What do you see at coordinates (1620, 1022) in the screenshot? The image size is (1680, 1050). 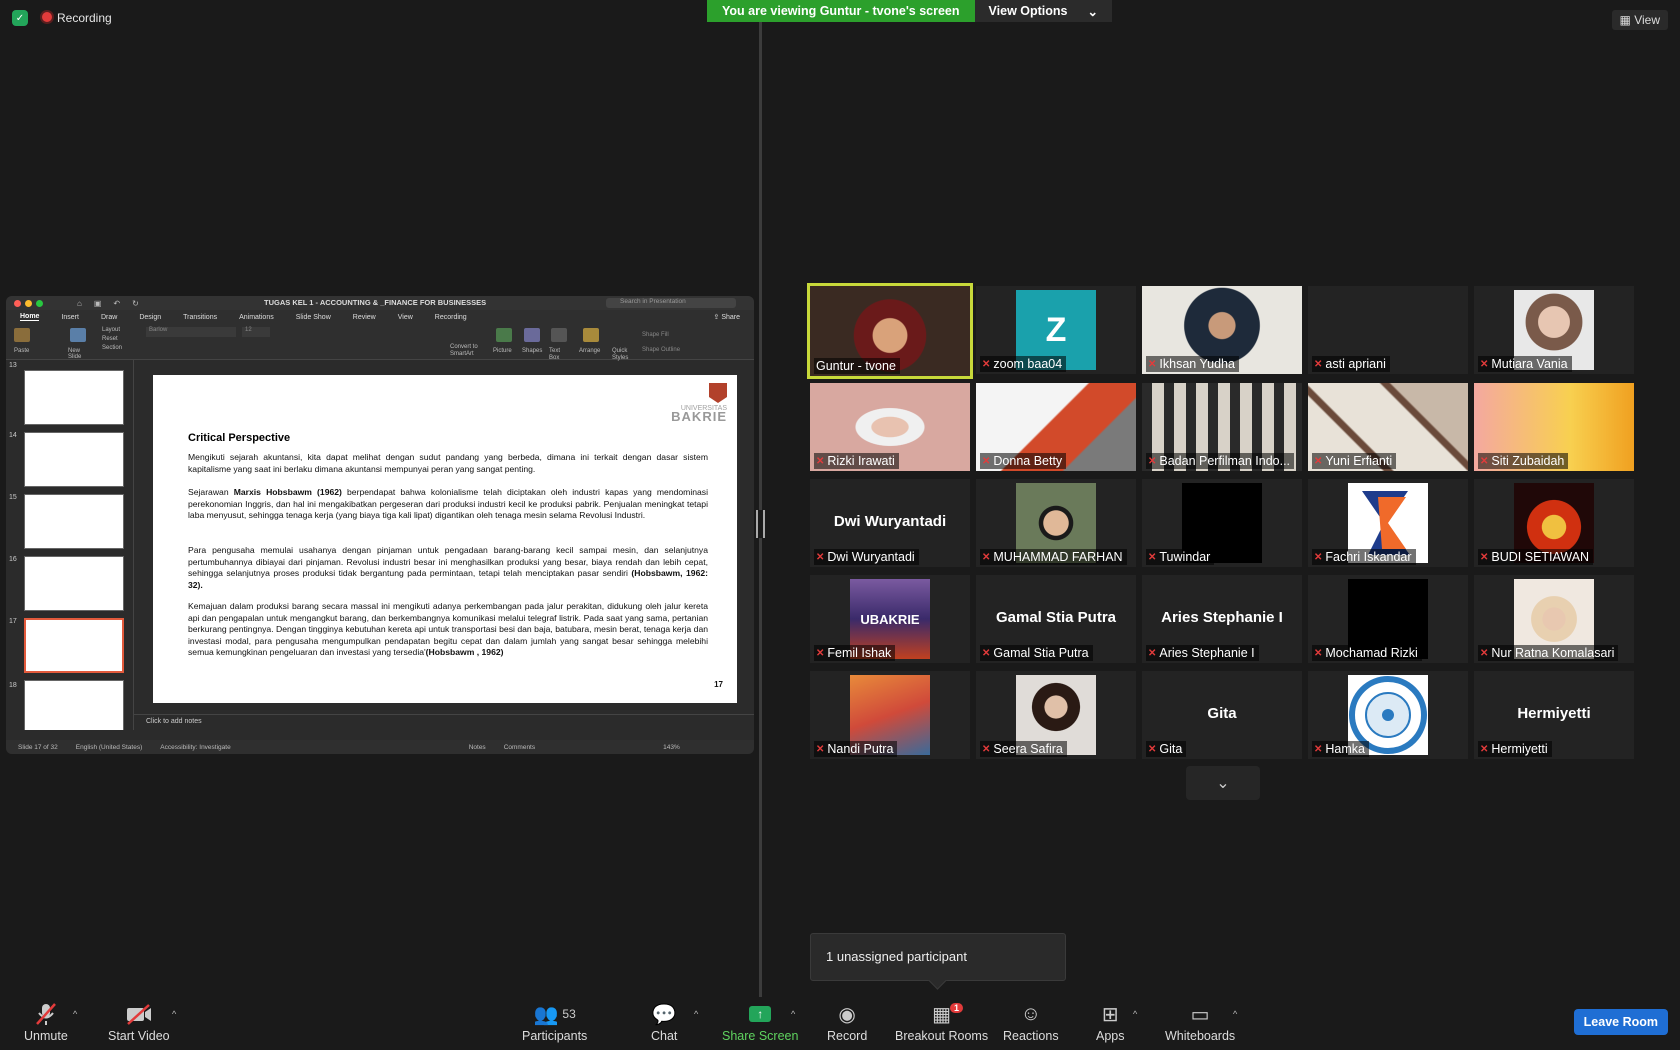 I see `leave-room-button: Leave Room` at bounding box center [1620, 1022].